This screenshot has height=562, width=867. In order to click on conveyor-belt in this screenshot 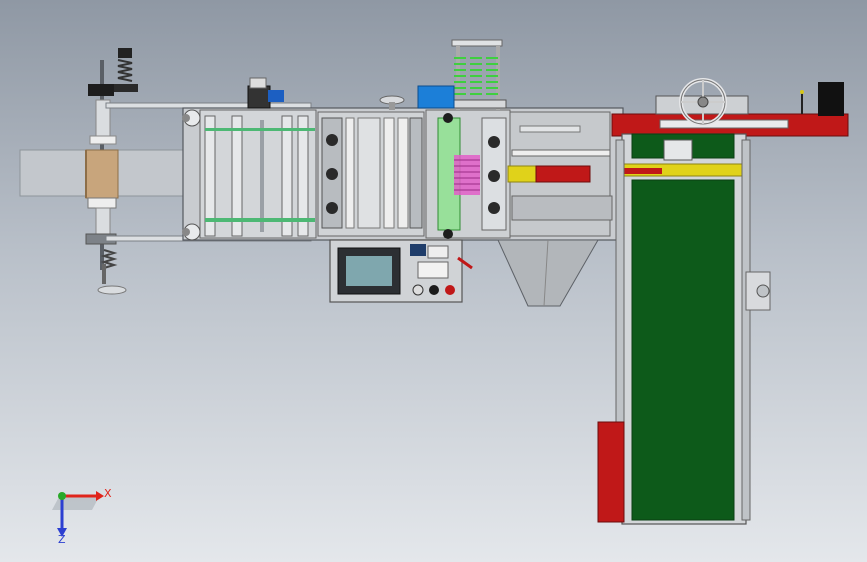, I will do `click(683, 350)`.